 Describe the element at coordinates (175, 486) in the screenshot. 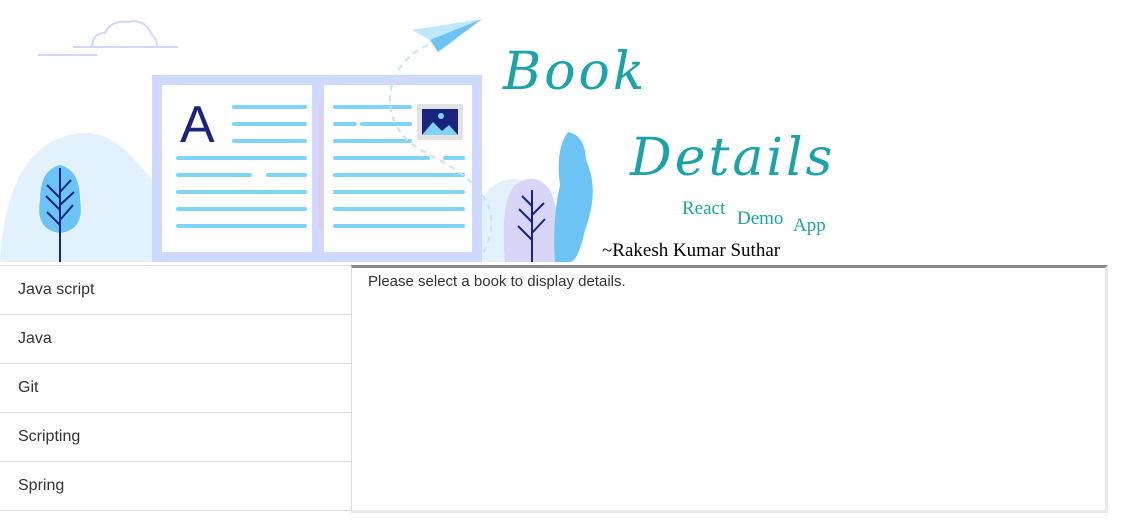

I see `book-list-item-spring: Spring` at that location.